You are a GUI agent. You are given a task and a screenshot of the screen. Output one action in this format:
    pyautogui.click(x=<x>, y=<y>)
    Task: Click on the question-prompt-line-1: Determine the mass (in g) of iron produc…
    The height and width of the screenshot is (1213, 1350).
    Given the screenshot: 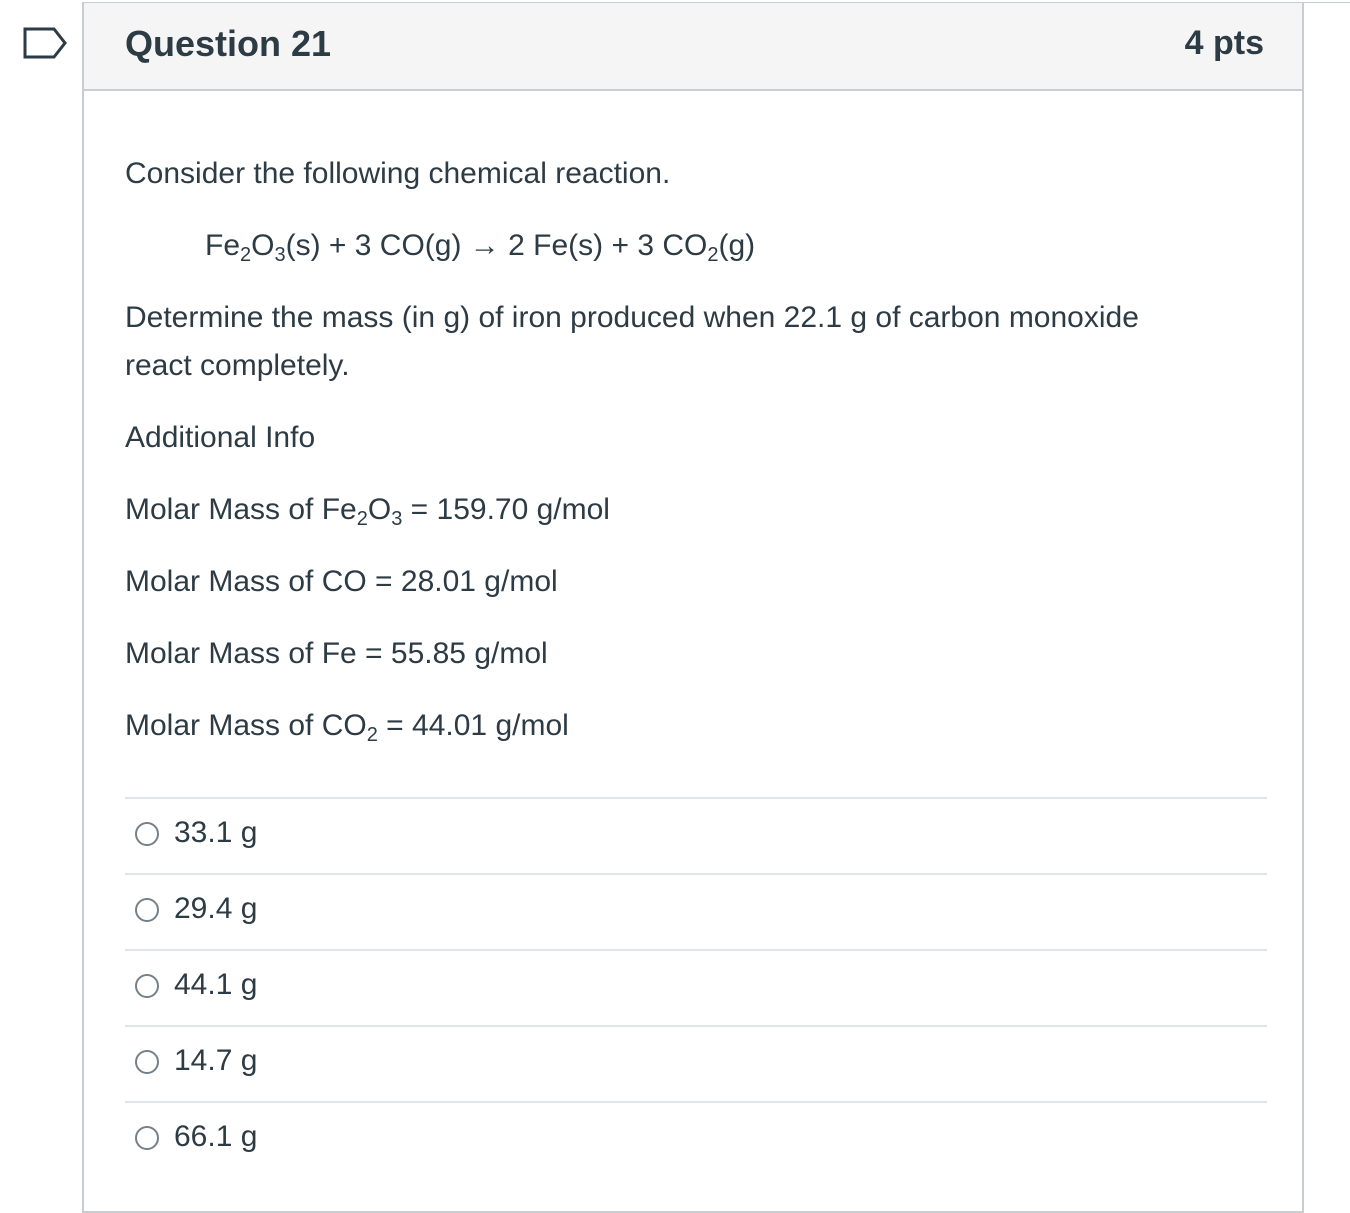 What is the action you would take?
    pyautogui.click(x=632, y=317)
    